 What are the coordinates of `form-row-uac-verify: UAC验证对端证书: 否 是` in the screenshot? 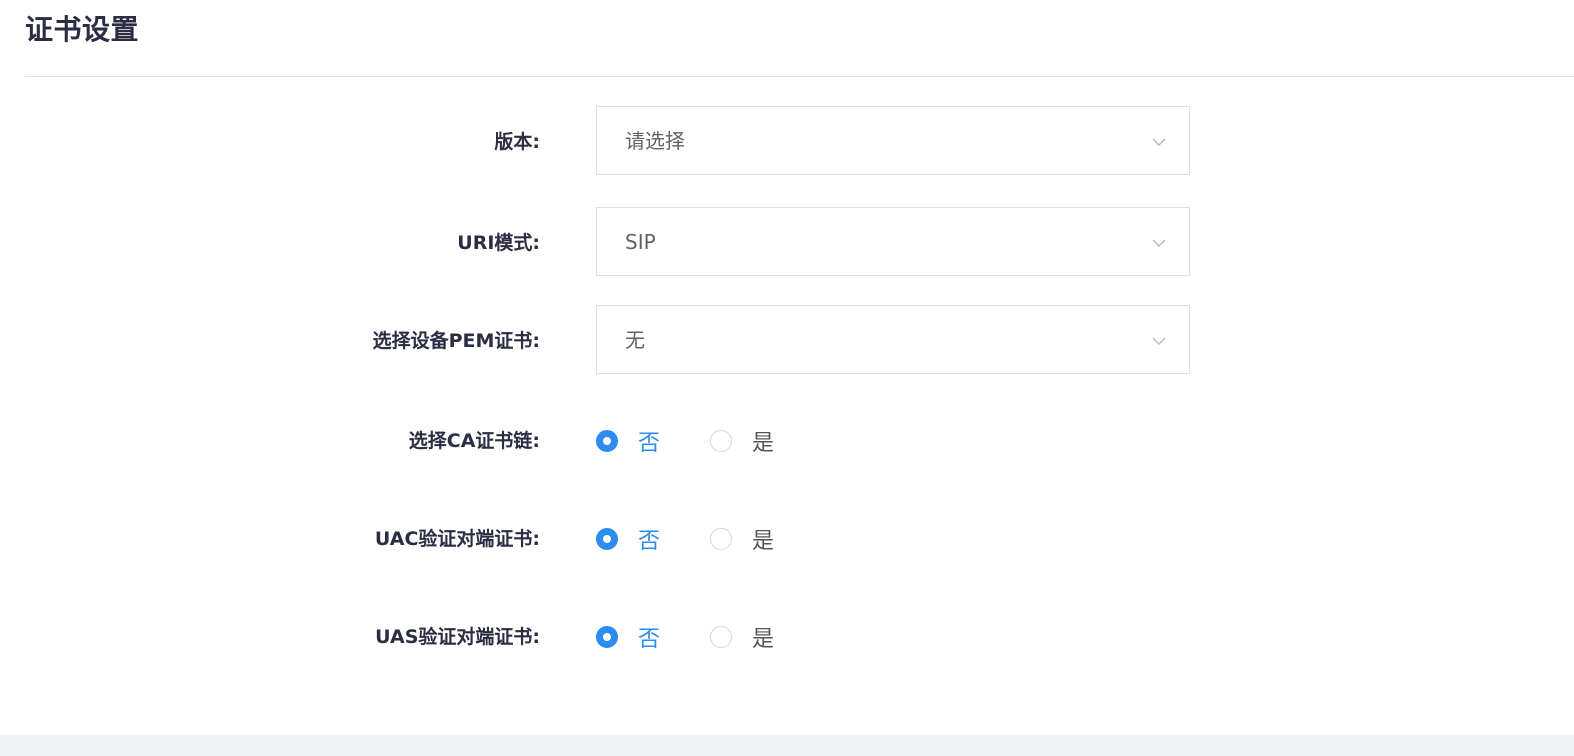 It's located at (787, 539).